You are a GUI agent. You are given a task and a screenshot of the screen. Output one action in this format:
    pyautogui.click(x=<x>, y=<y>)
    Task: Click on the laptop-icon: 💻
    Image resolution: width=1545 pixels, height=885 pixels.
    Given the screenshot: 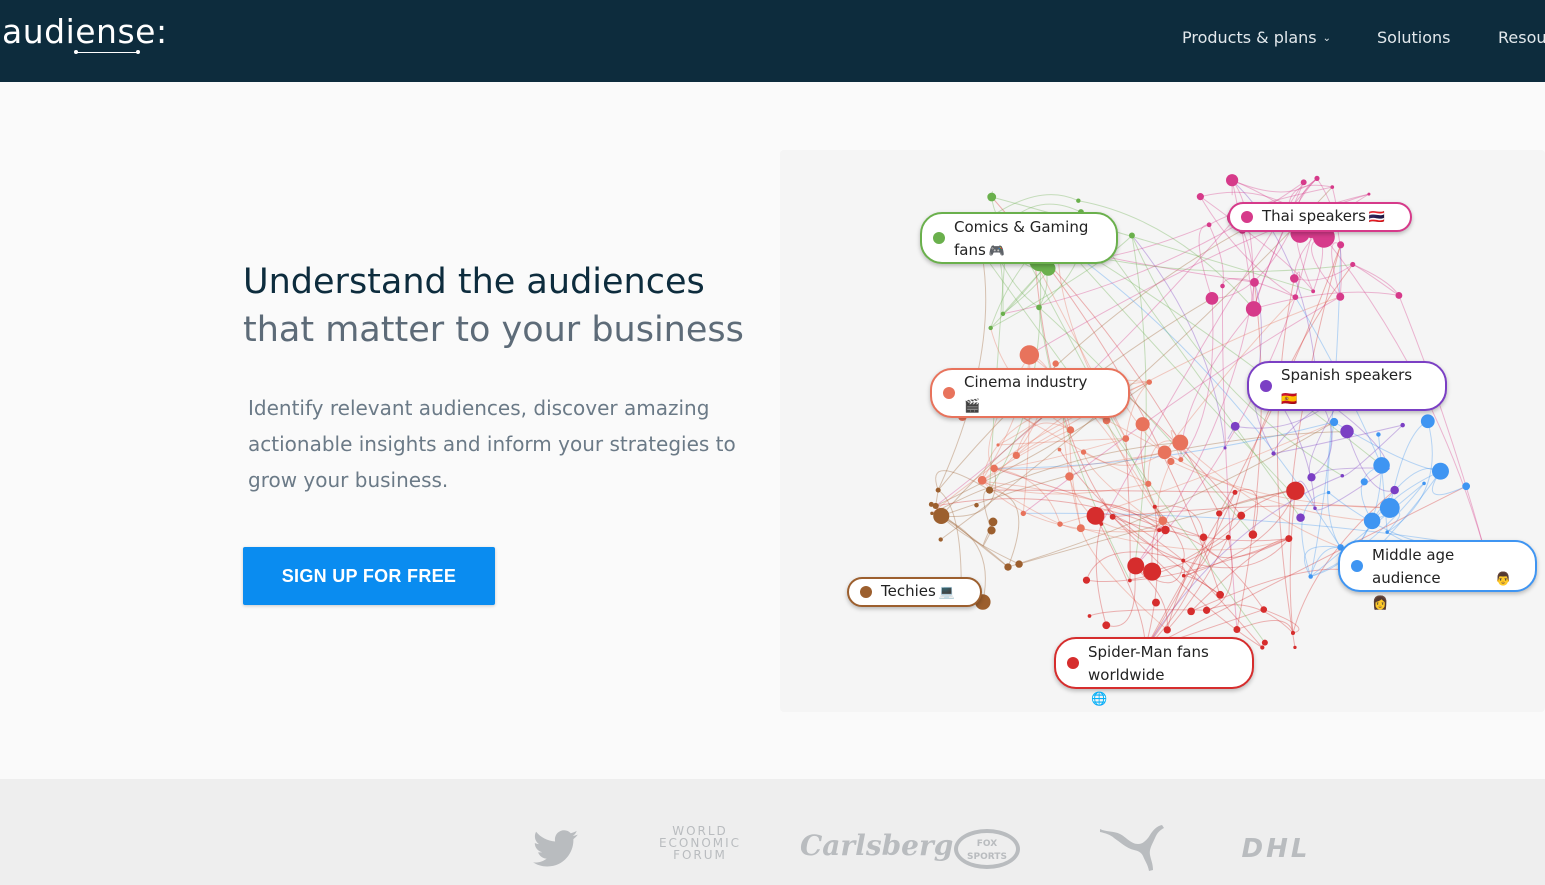 What is the action you would take?
    pyautogui.click(x=946, y=592)
    